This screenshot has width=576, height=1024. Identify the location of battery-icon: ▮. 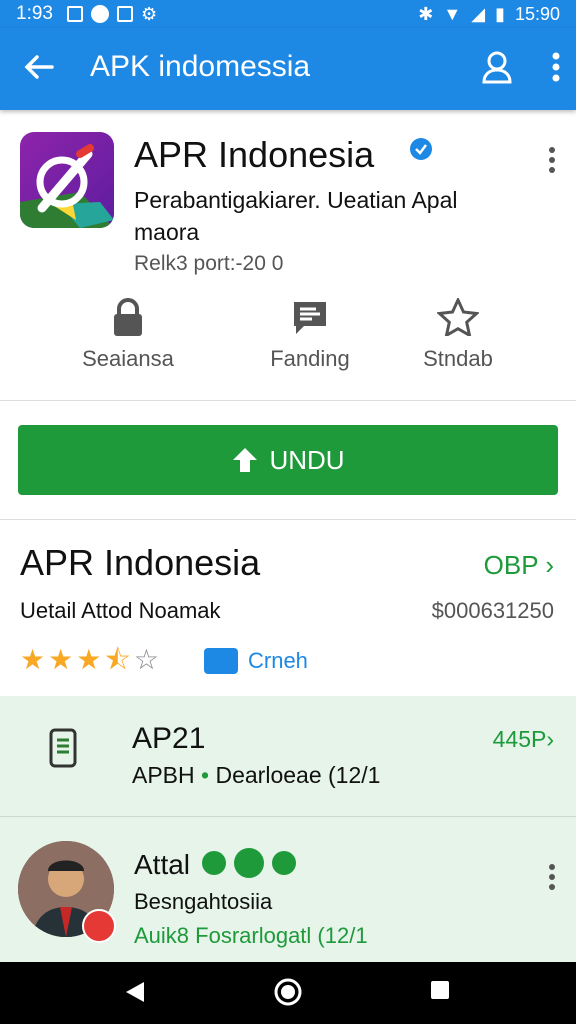
(500, 13).